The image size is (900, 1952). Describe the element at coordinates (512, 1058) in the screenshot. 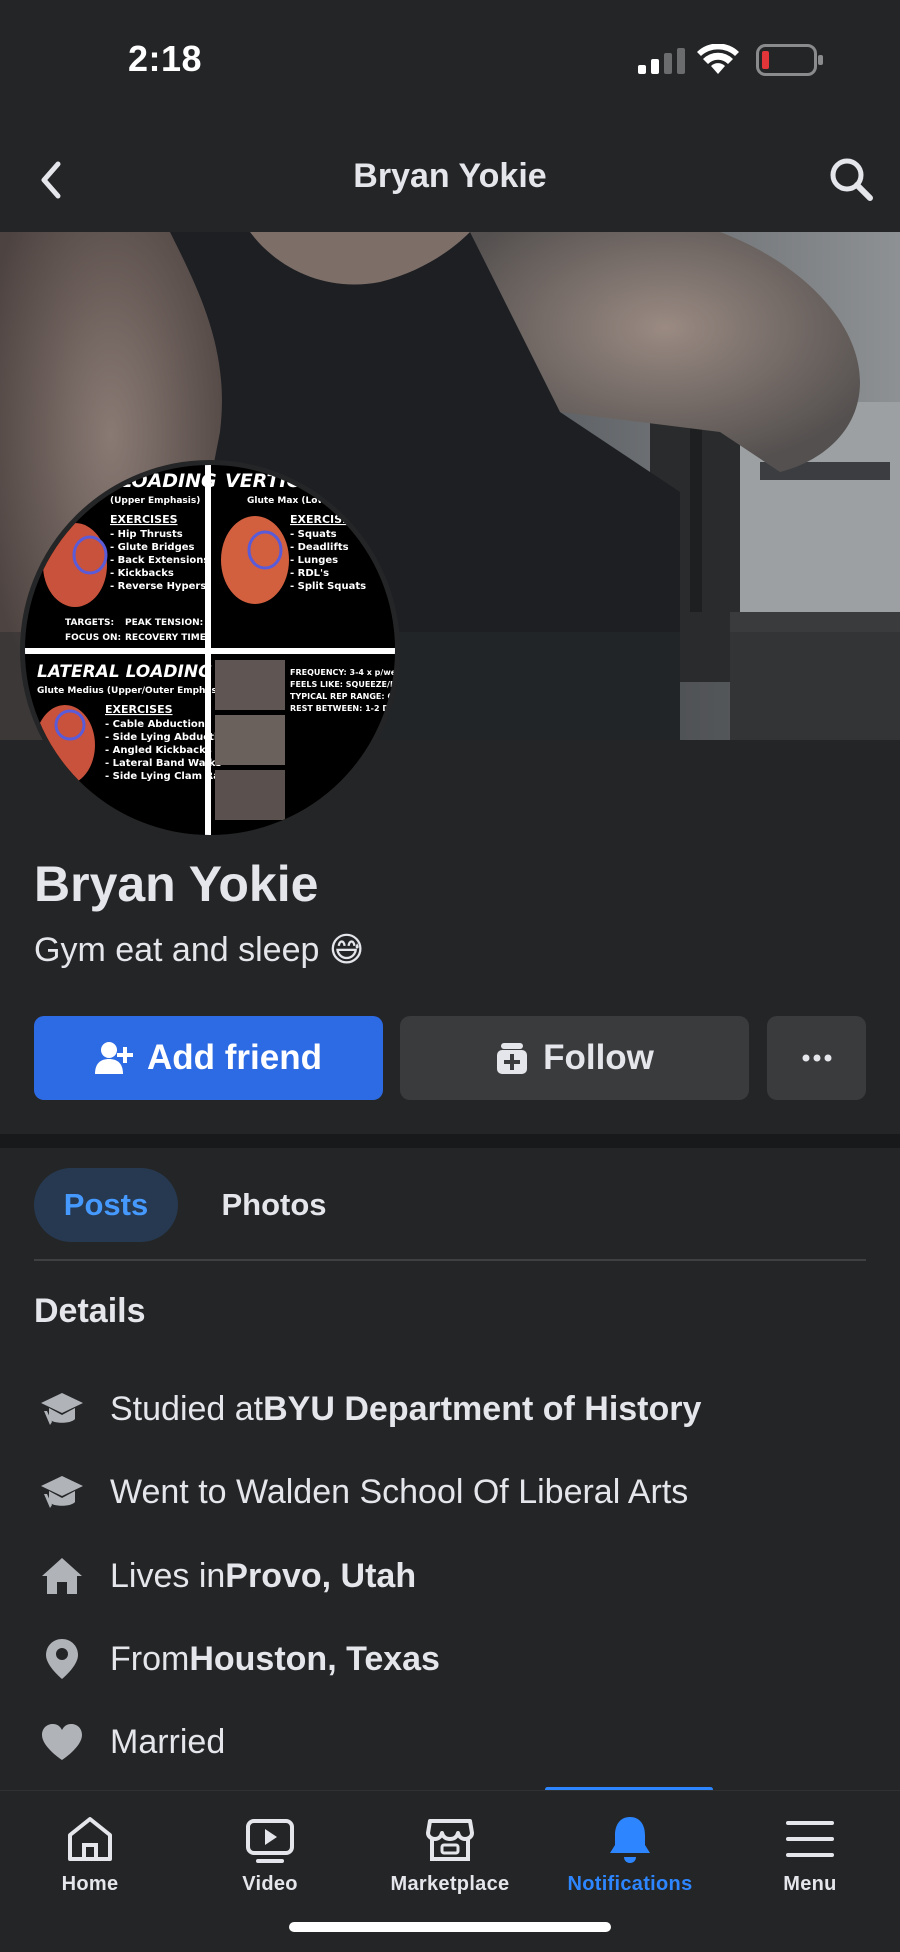

I see `follow-icon` at that location.